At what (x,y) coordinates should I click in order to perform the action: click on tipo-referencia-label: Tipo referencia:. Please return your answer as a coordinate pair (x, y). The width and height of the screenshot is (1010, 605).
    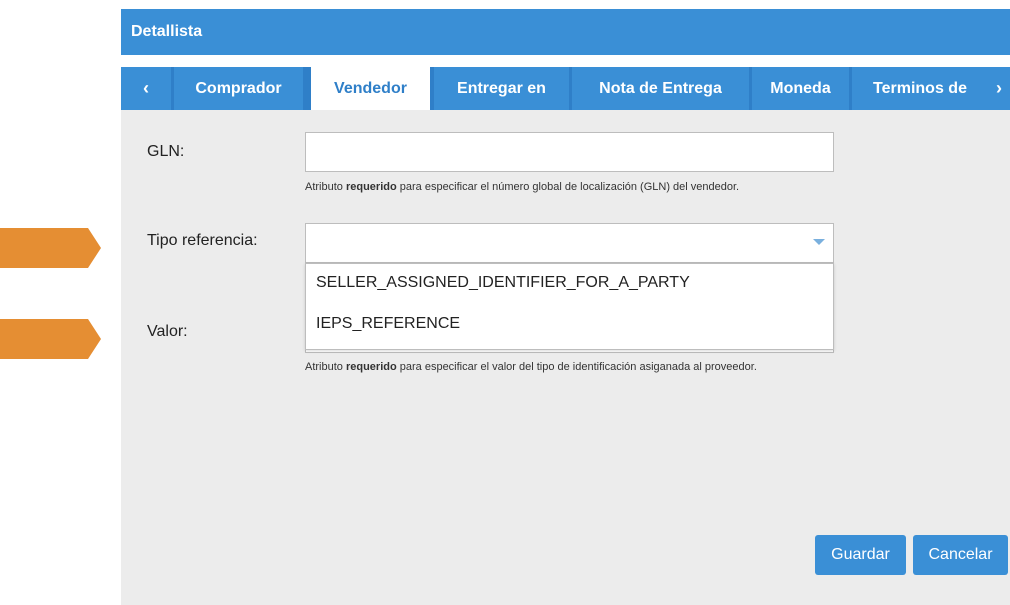
    Looking at the image, I should click on (202, 240).